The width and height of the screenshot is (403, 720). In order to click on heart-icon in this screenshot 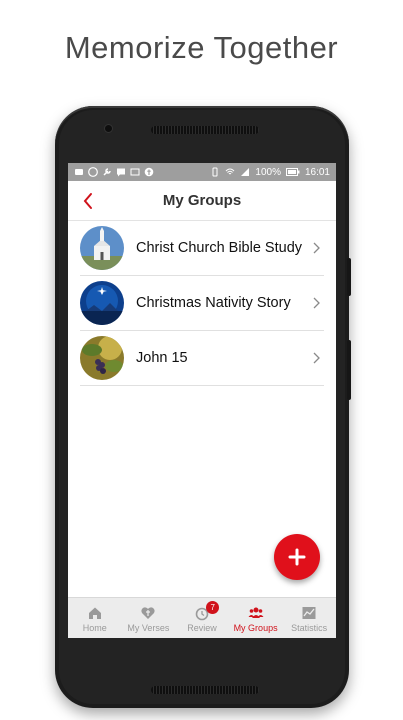, I will do `click(148, 613)`.